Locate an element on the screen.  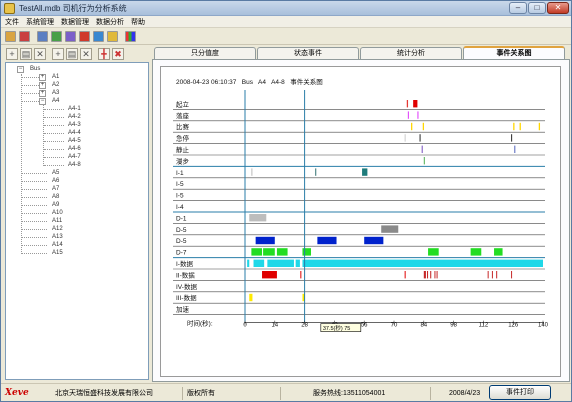
tree-node-root: Bus is located at coordinates (35, 69).